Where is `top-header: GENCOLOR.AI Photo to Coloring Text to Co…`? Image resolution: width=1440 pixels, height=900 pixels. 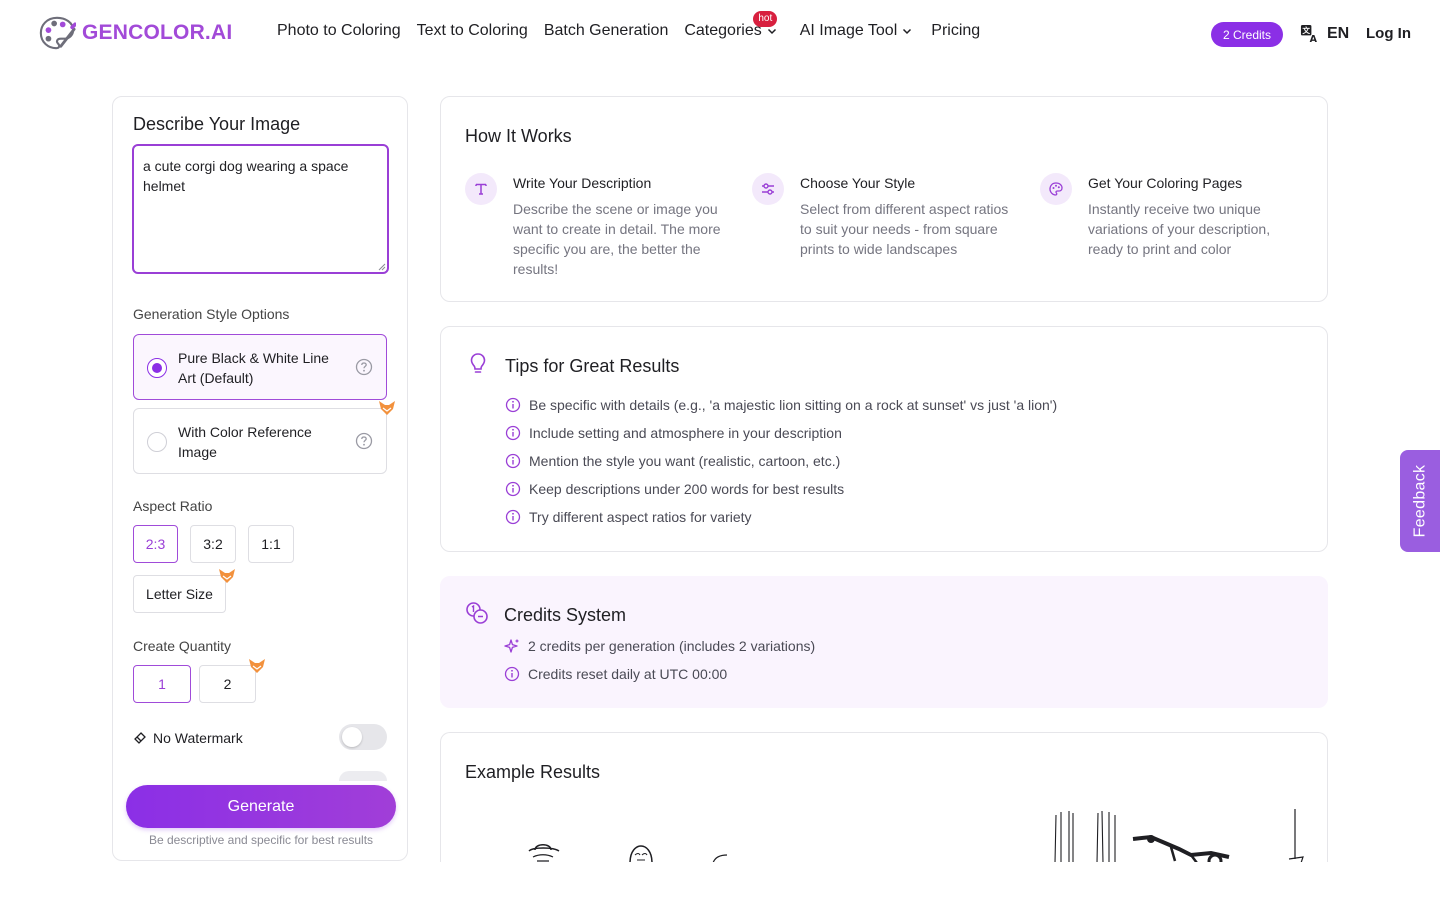
top-header: GENCOLOR.AI Photo to Coloring Text to Co… is located at coordinates (720, 34).